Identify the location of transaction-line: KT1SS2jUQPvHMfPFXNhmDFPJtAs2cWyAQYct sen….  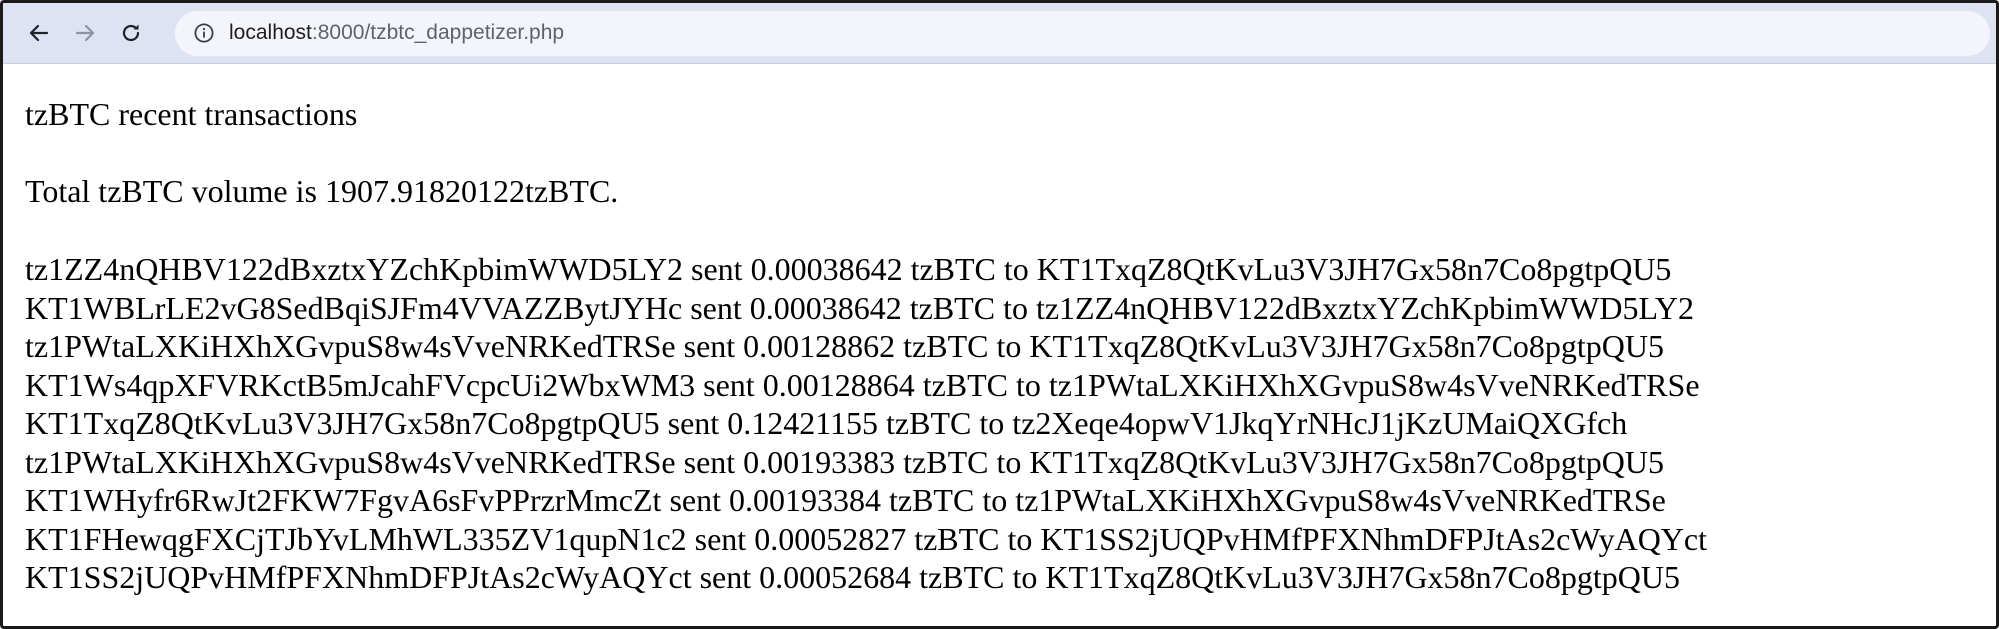
(852, 577).